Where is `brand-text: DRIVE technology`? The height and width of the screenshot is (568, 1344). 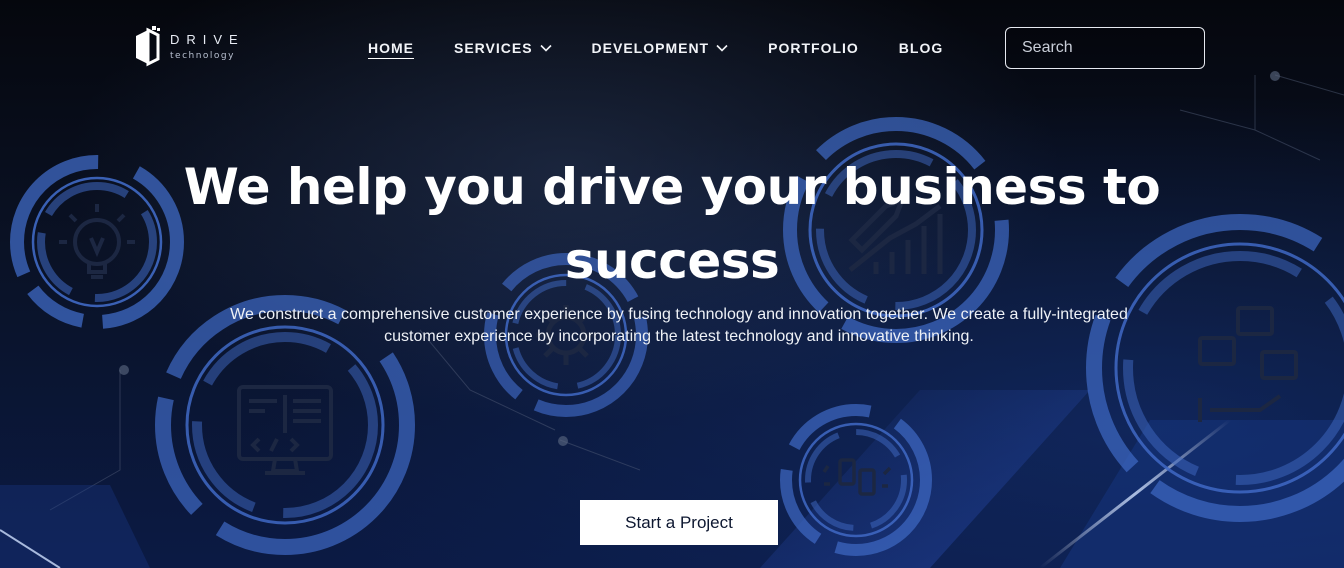
brand-text: DRIVE technology is located at coordinates (207, 46).